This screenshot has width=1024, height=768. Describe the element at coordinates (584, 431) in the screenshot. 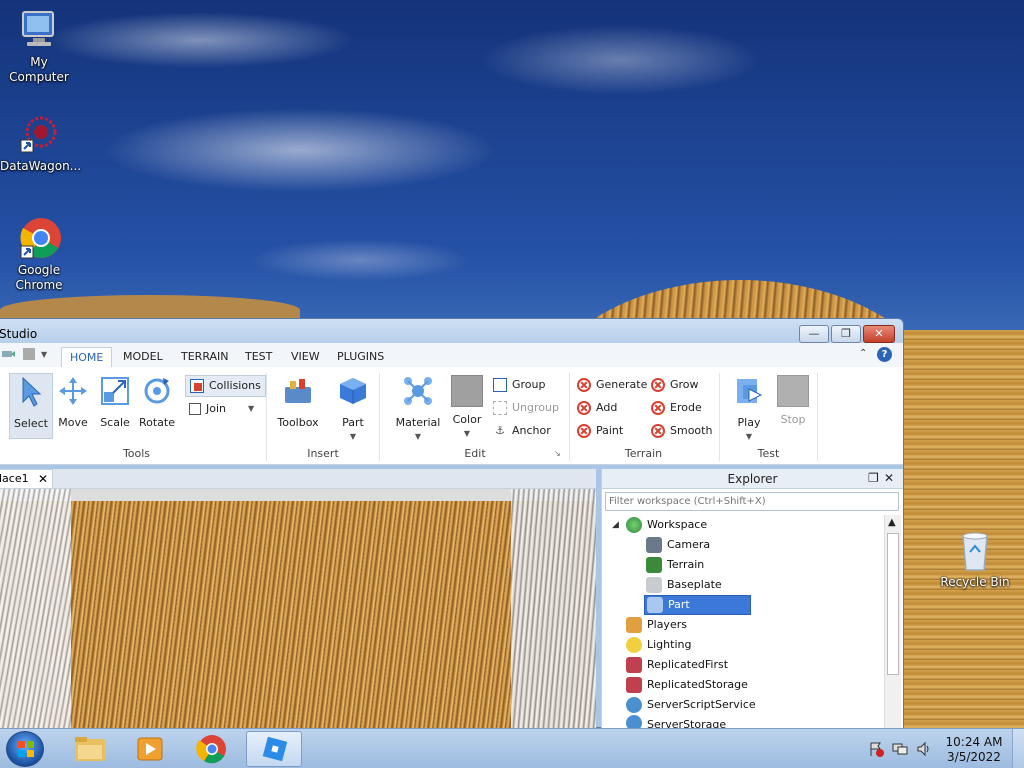

I see `paint-icon` at that location.